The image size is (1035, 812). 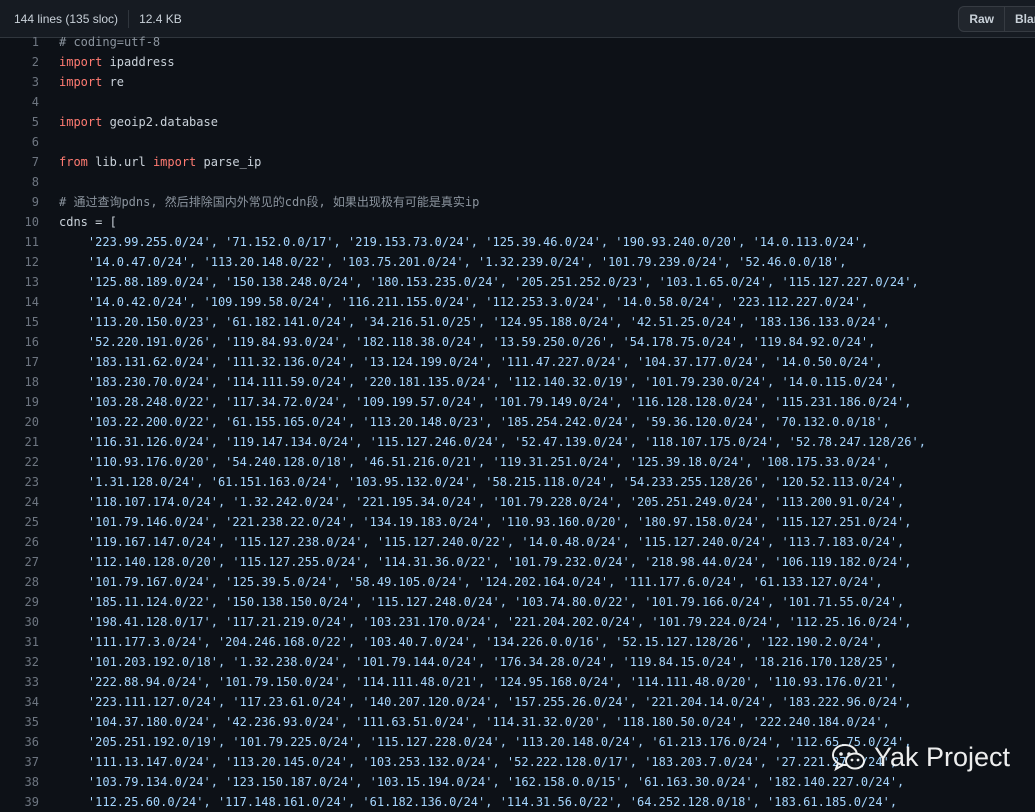 What do you see at coordinates (1020, 18) in the screenshot?
I see `blame-button: Blame` at bounding box center [1020, 18].